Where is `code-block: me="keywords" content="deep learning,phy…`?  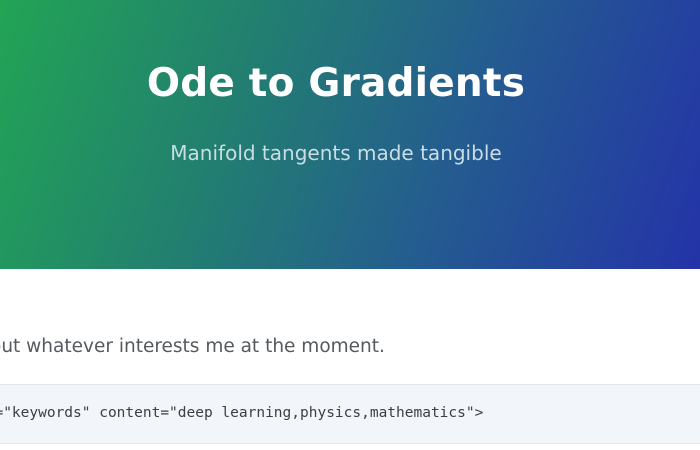
code-block: me="keywords" content="deep learning,phy… is located at coordinates (350, 414).